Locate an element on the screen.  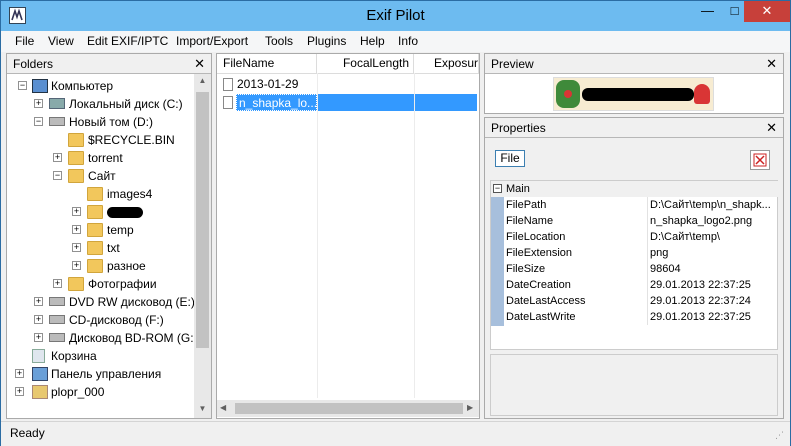
property-key: FileExtension is located at coordinates (539, 253).